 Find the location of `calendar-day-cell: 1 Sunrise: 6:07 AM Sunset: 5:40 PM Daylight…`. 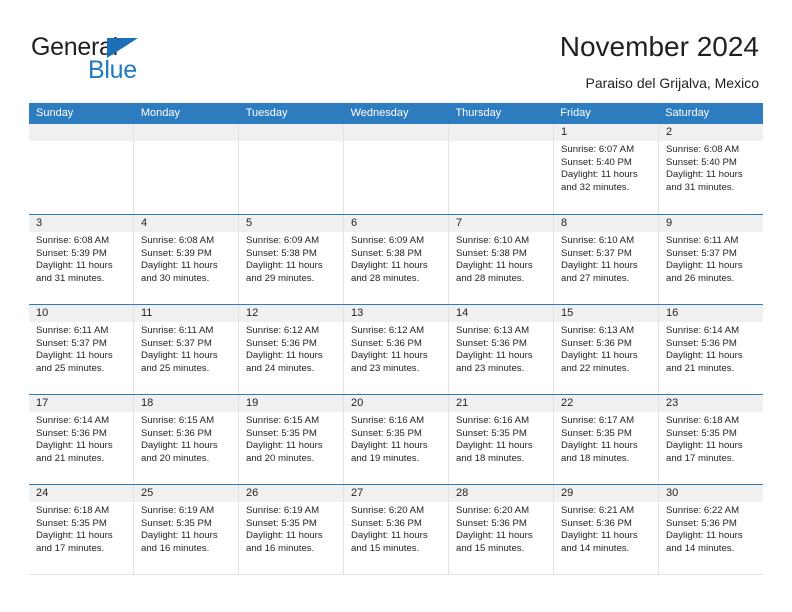

calendar-day-cell: 1 Sunrise: 6:07 AM Sunset: 5:40 PM Daylight… is located at coordinates (606, 169).